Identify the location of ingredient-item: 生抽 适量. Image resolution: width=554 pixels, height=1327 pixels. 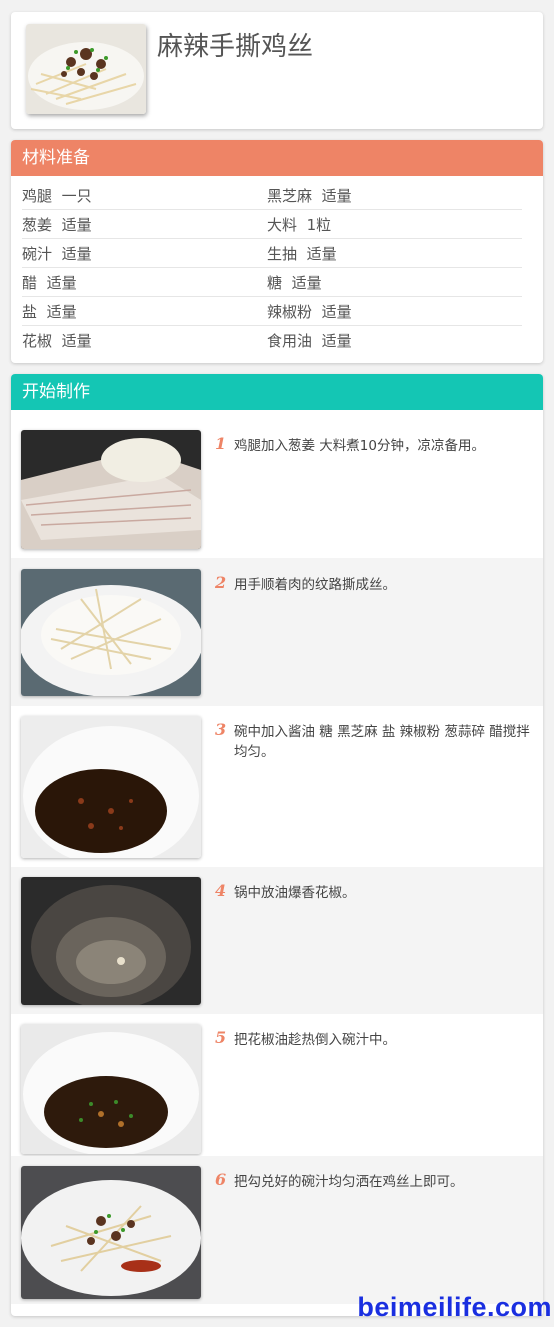
(302, 253).